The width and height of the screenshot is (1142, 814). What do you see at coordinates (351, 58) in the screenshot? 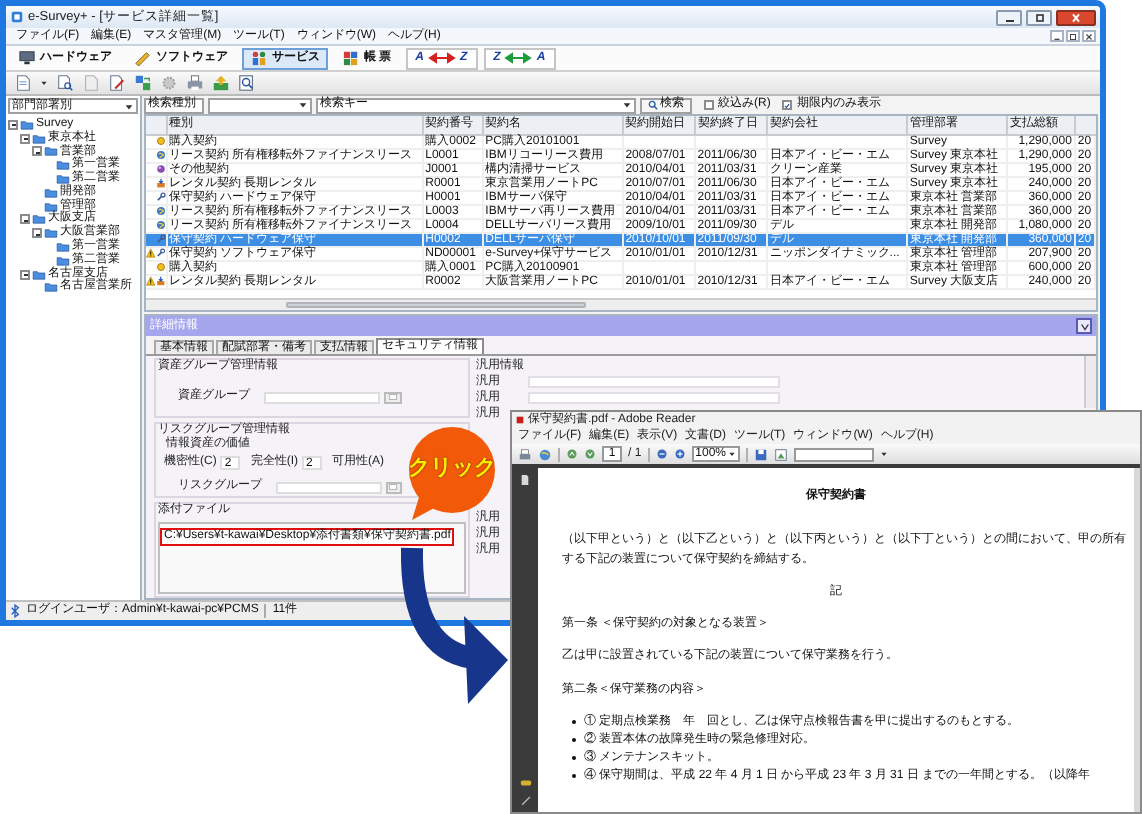
I see `grid-icon` at bounding box center [351, 58].